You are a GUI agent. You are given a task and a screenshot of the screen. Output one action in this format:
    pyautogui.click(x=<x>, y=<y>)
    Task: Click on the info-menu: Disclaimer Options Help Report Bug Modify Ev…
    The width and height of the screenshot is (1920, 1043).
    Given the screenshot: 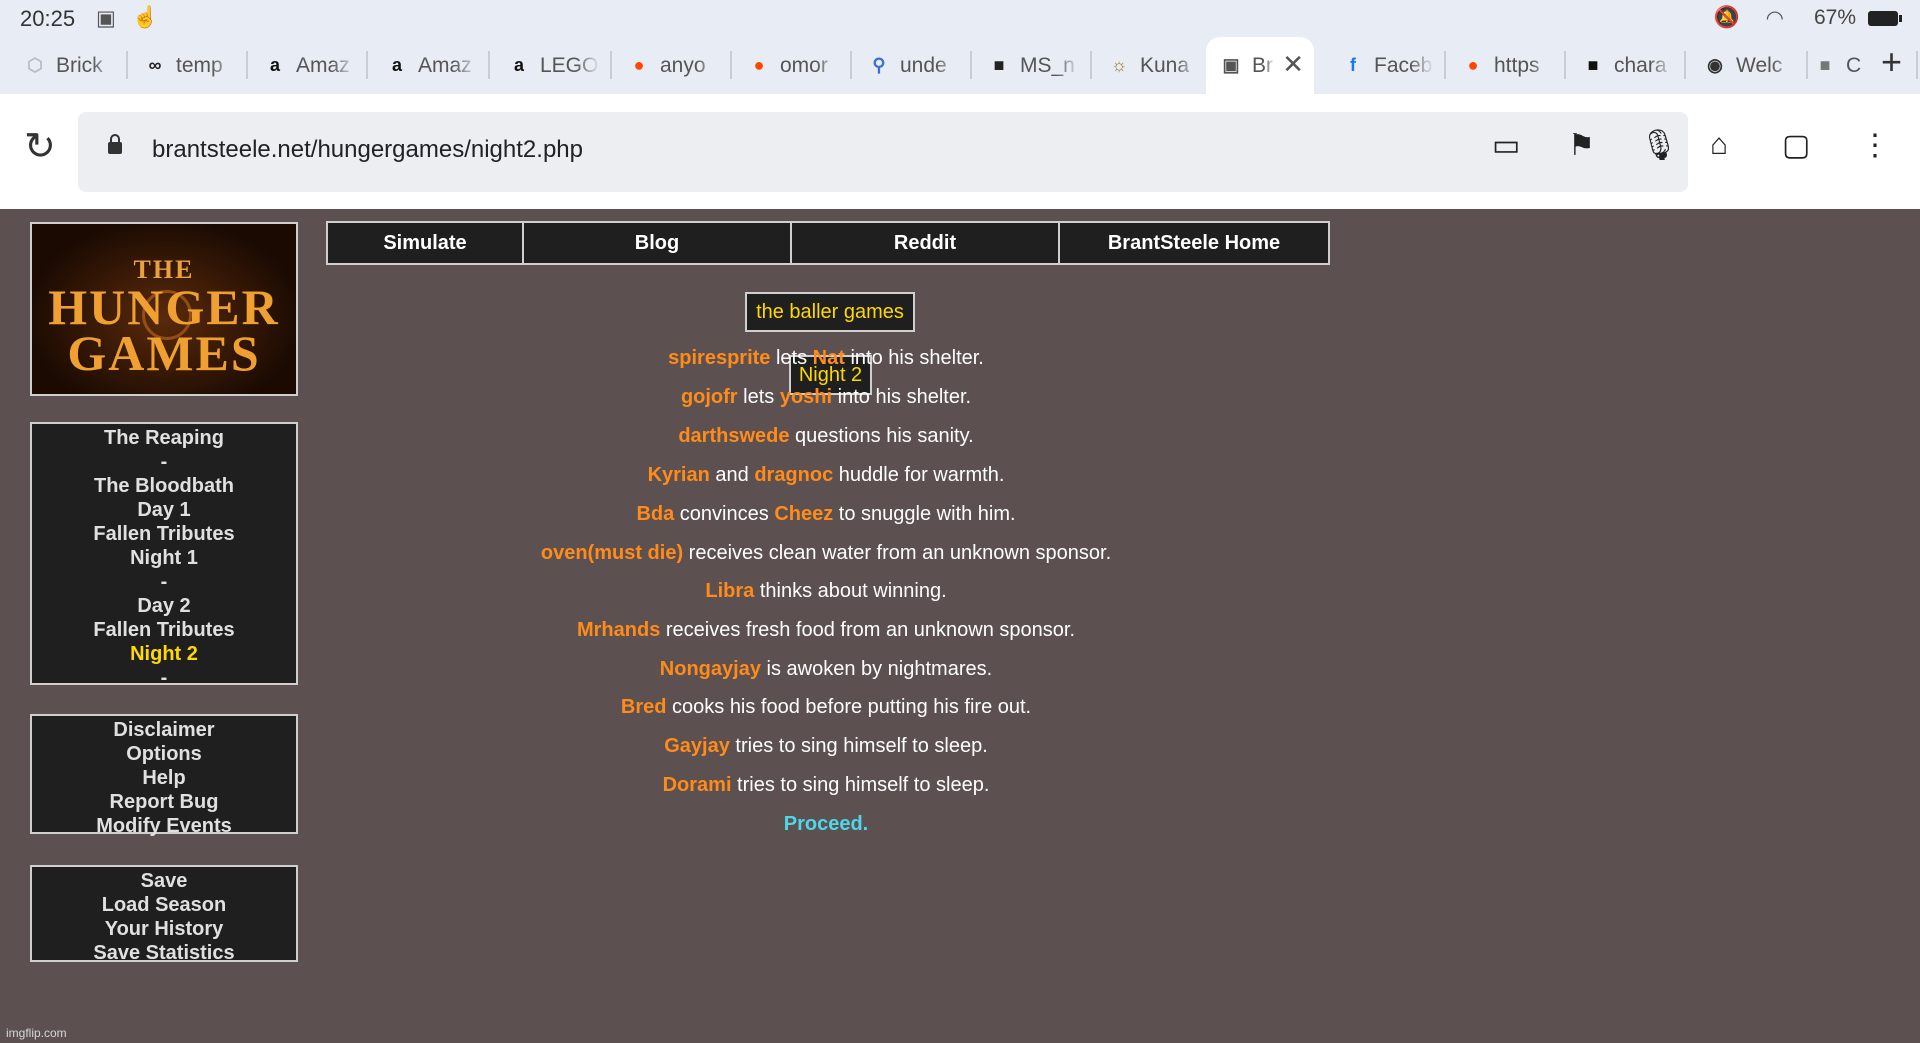 What is the action you would take?
    pyautogui.click(x=164, y=775)
    